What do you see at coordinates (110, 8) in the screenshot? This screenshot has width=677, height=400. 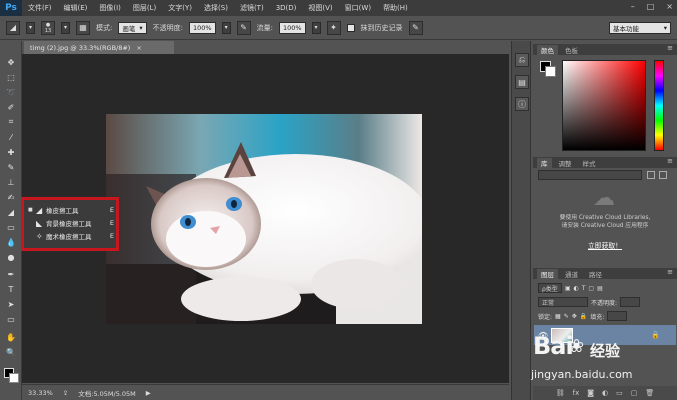 I see `menu-image: 图像(I)` at bounding box center [110, 8].